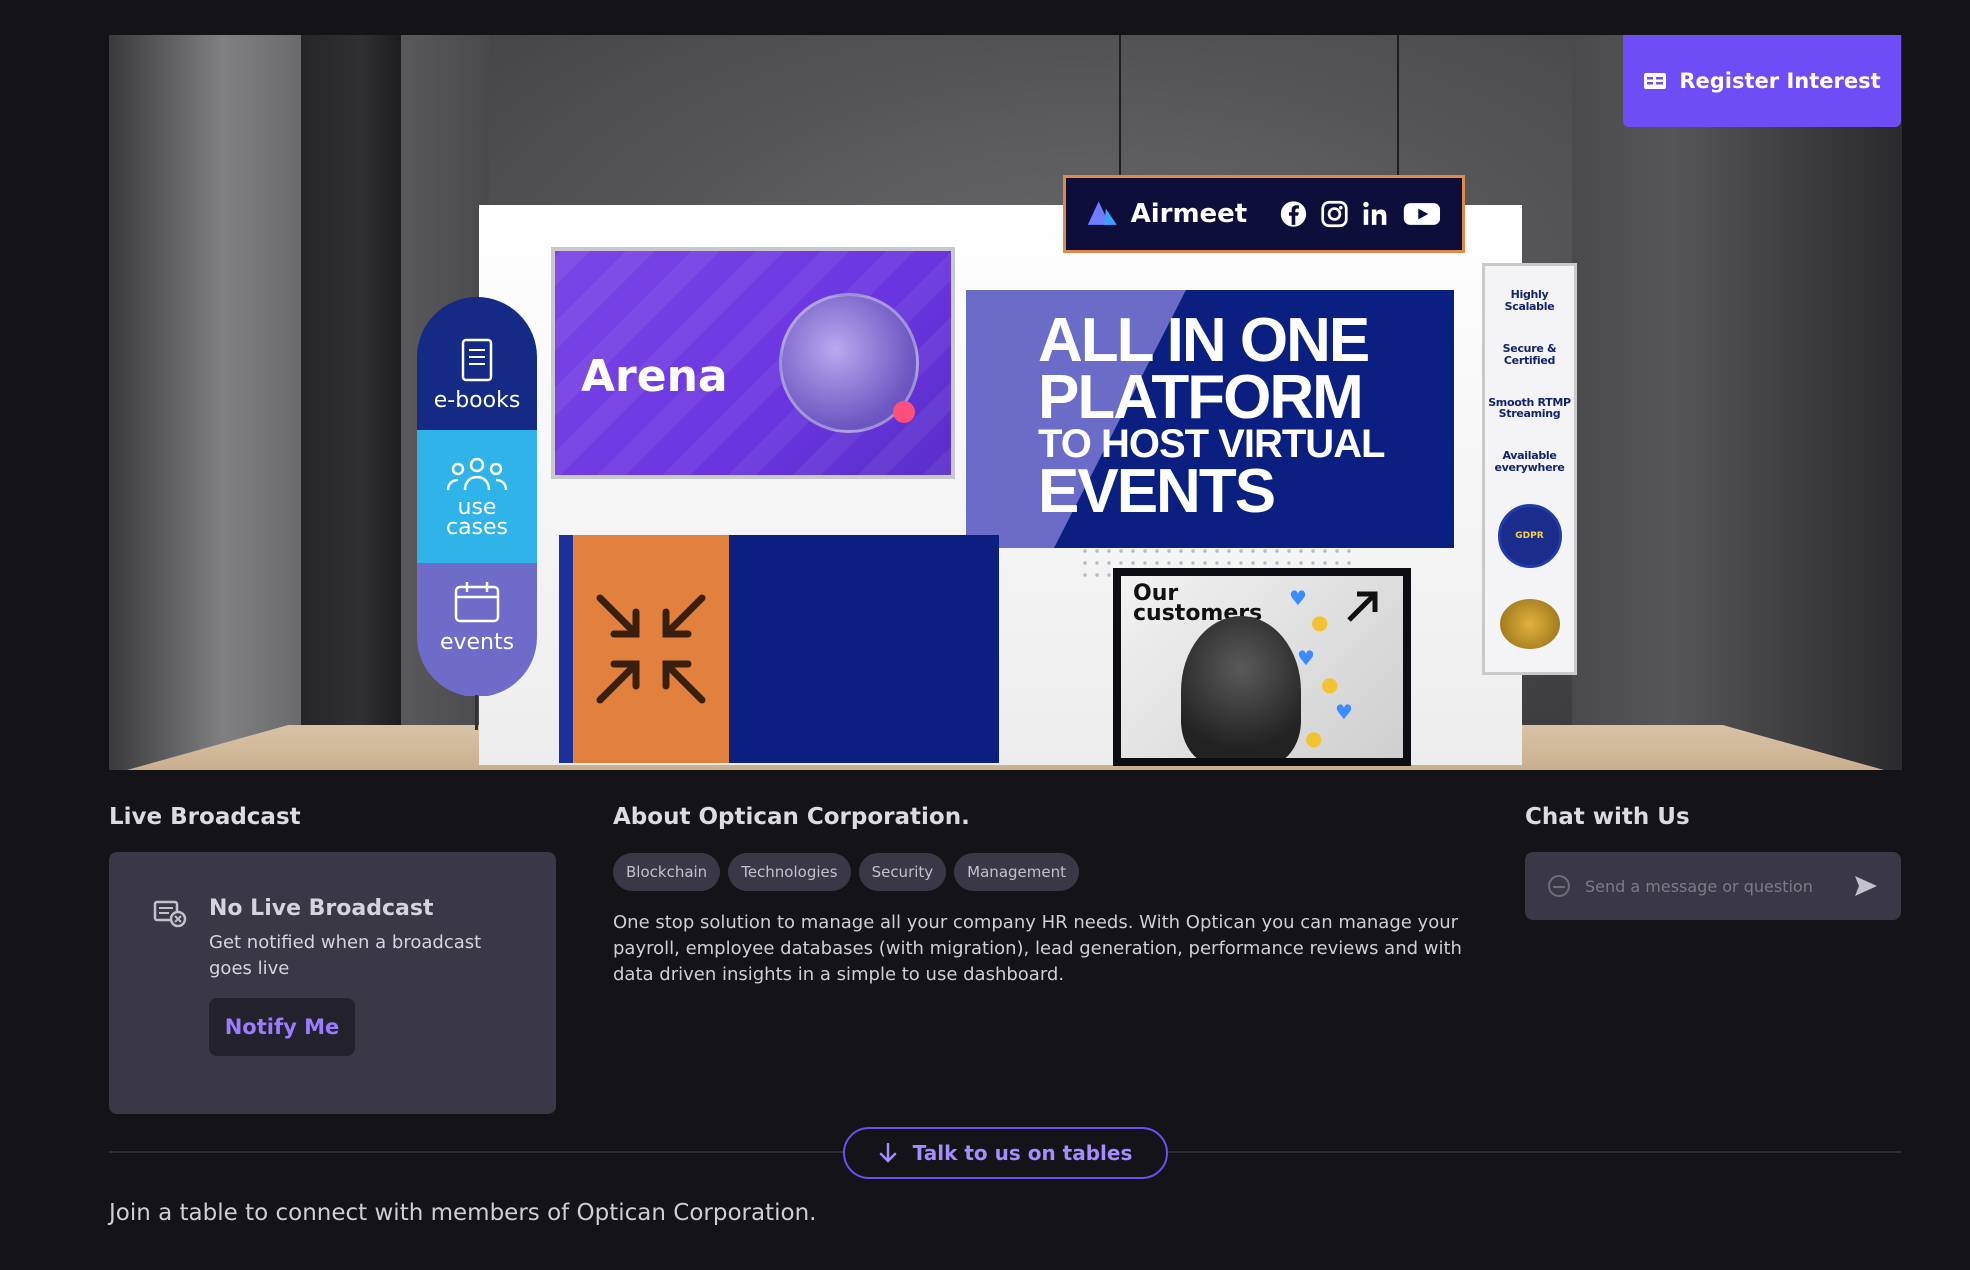 This screenshot has height=1270, width=1970. What do you see at coordinates (282, 1027) in the screenshot?
I see `notify-me-button: Notify Me` at bounding box center [282, 1027].